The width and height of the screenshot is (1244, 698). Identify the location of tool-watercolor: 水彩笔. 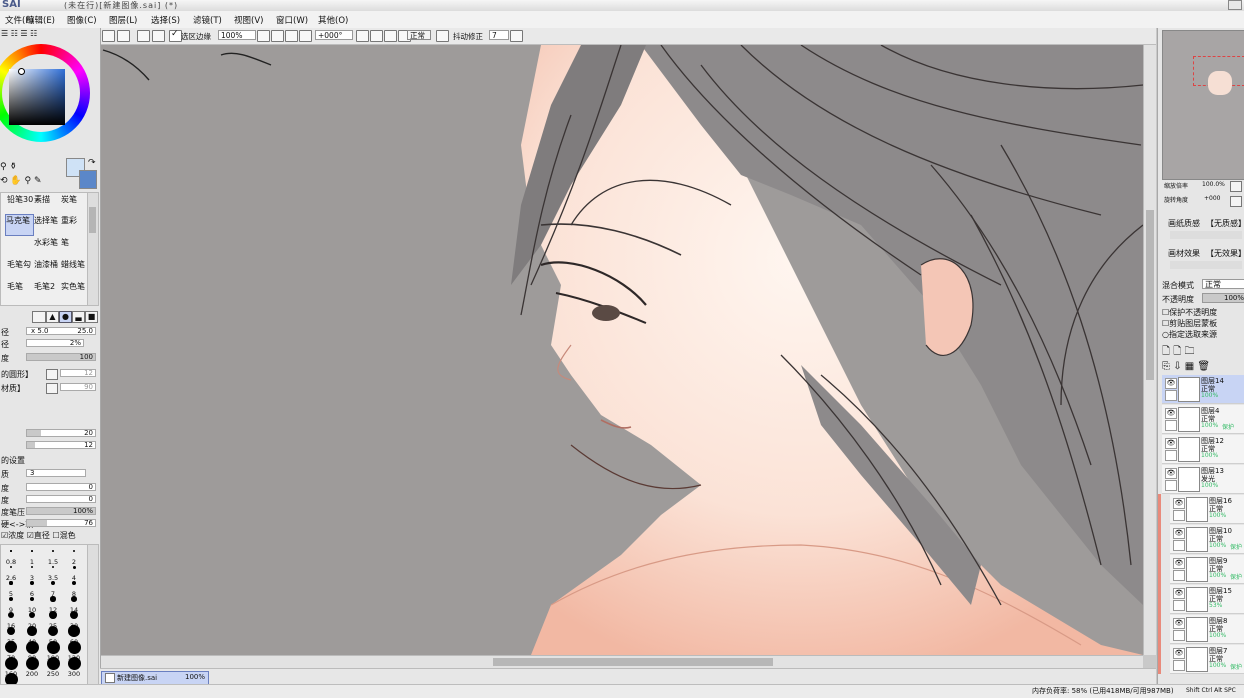
(46, 242).